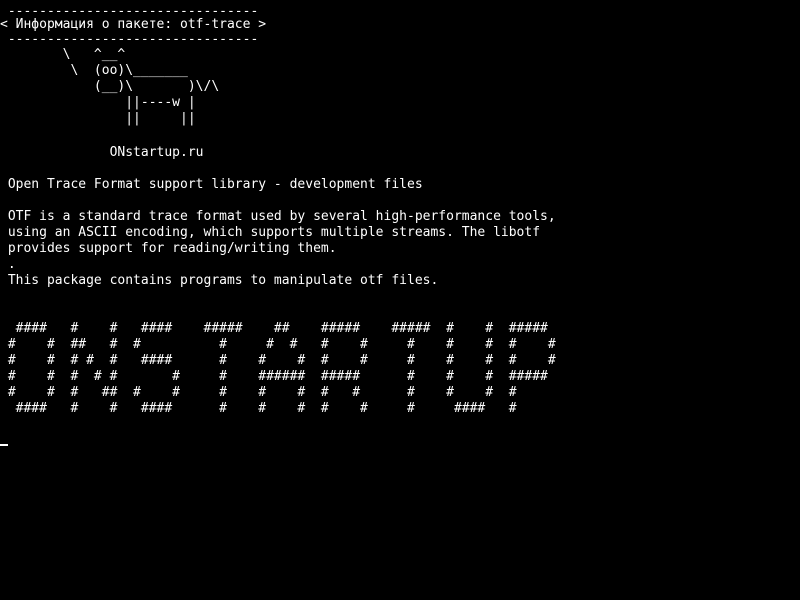 This screenshot has height=600, width=800. I want to click on banner-line: # # # # # # # ###### ##### # # # #####, so click(274, 376).